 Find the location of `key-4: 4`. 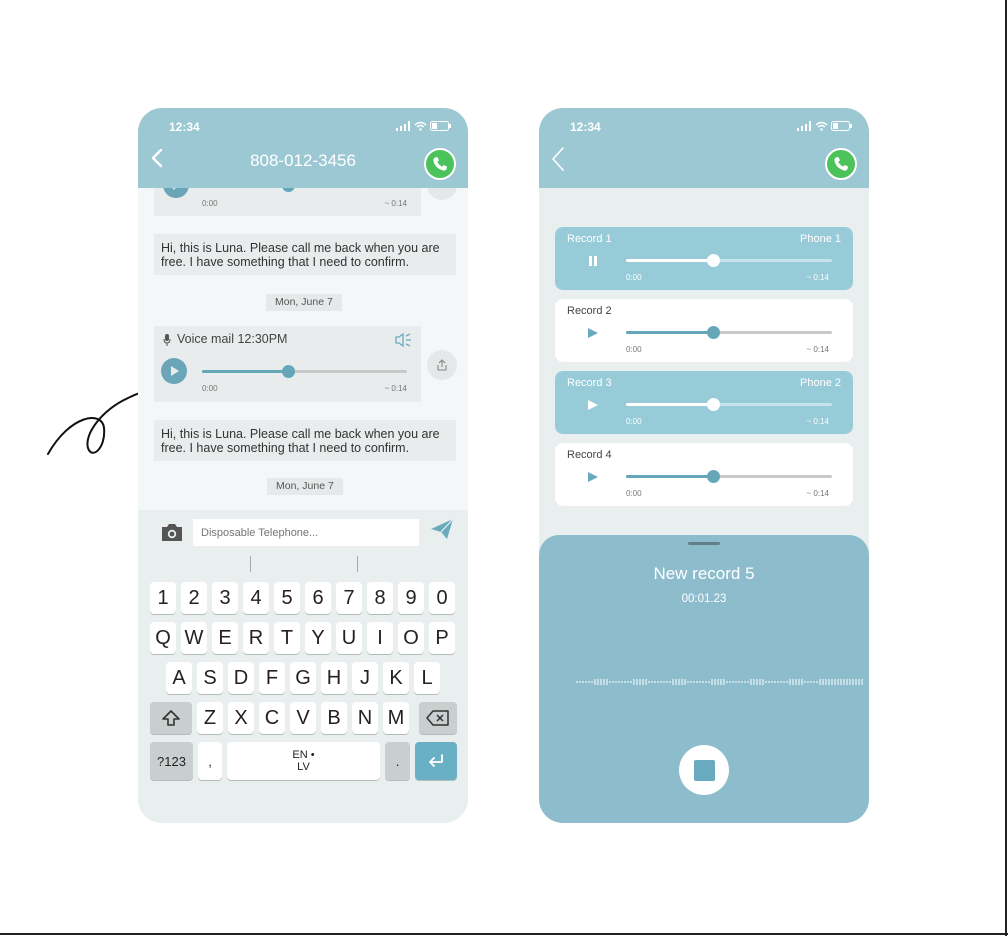

key-4: 4 is located at coordinates (256, 598).